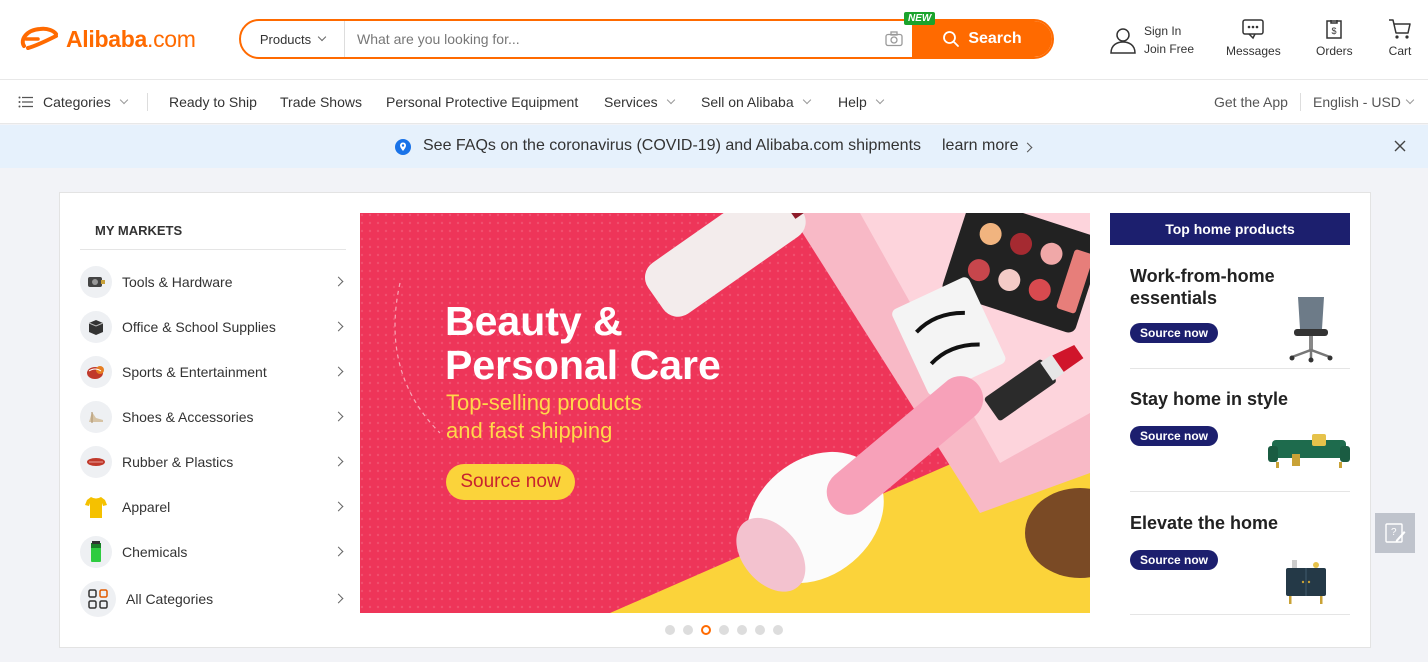 The width and height of the screenshot is (1428, 662). Describe the element at coordinates (1204, 523) in the screenshot. I see `product-card-title: Elevate the home` at that location.